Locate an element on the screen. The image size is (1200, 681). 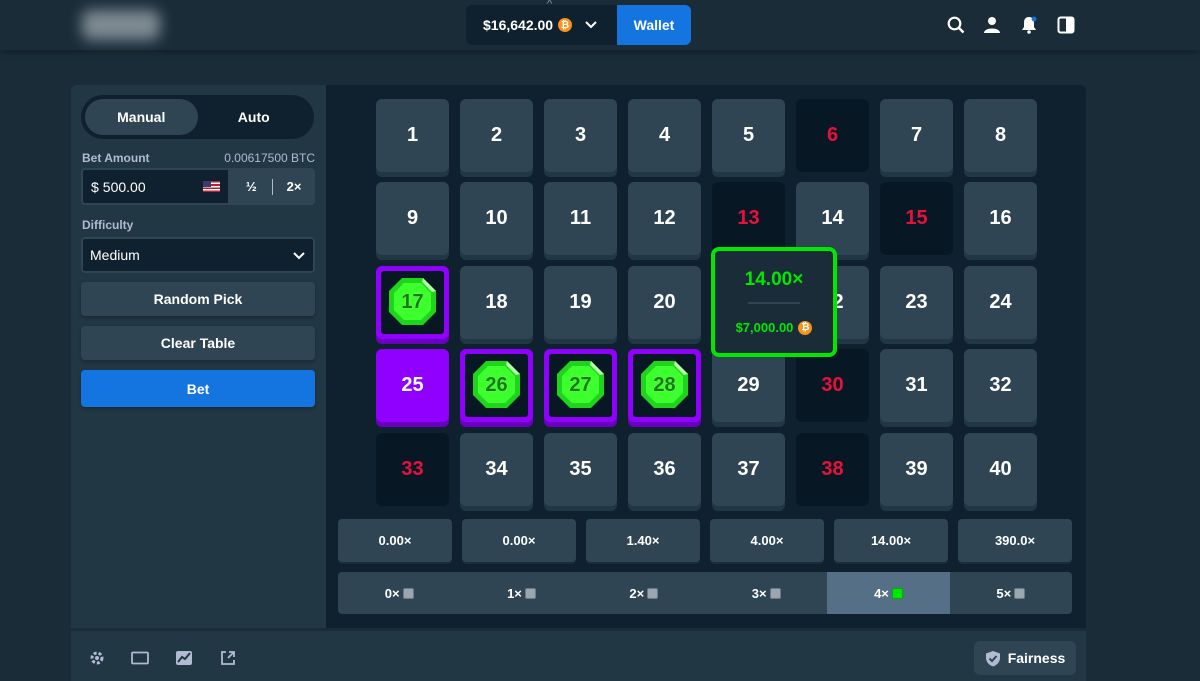
half-bet-button: ½ is located at coordinates (251, 186).